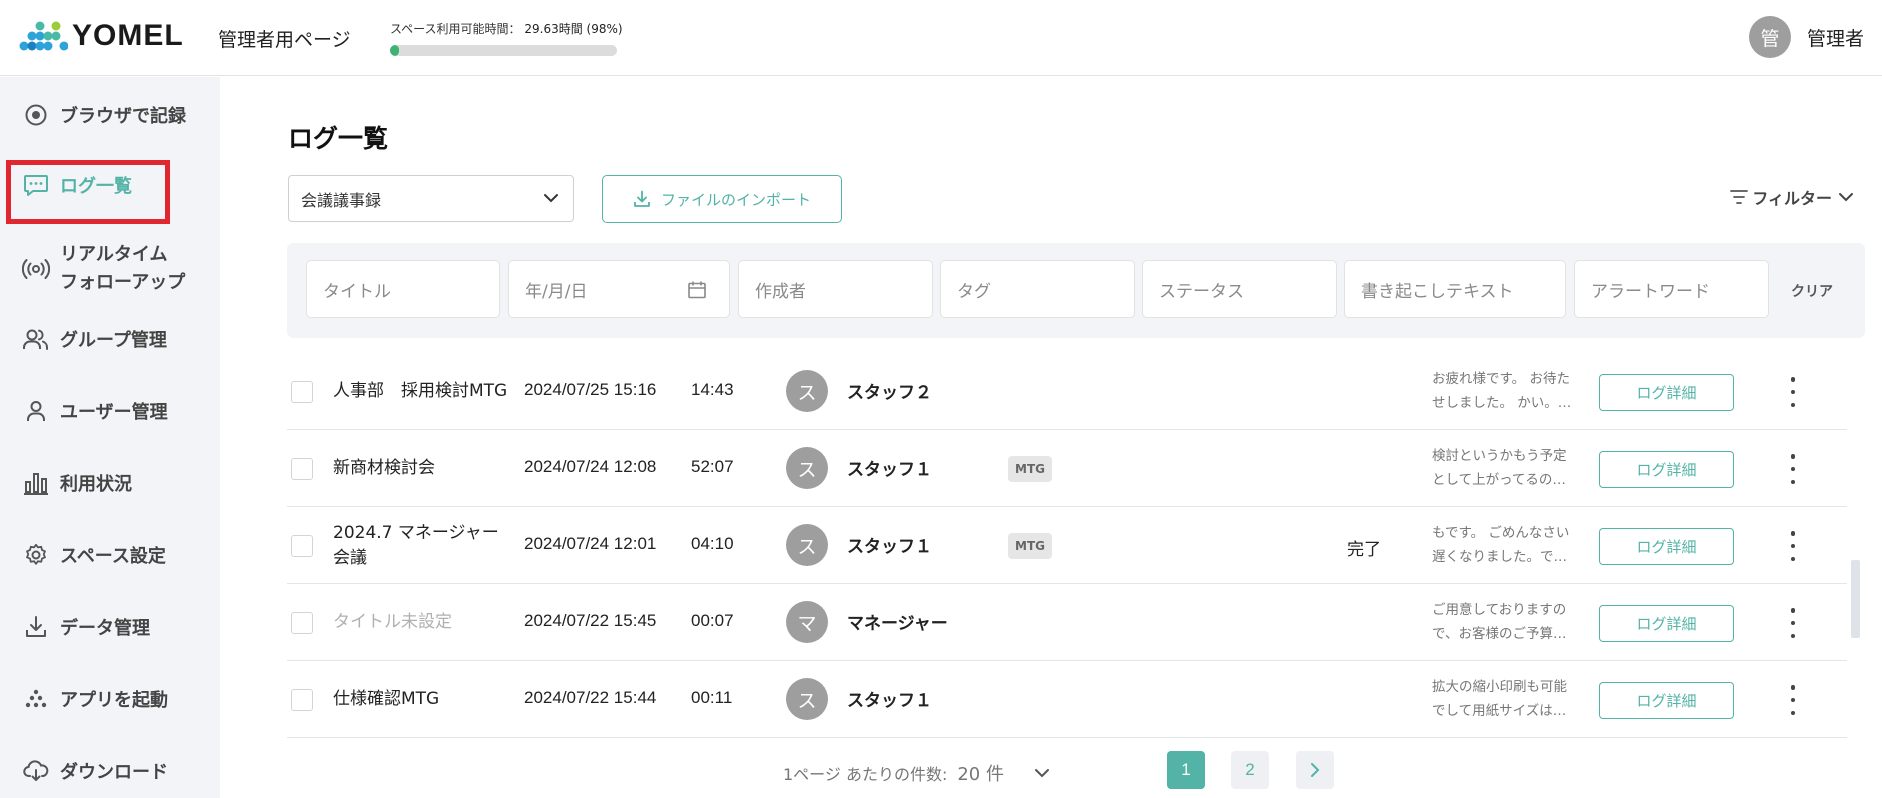 The width and height of the screenshot is (1882, 798). Describe the element at coordinates (1671, 289) in the screenshot. I see `filter-alert-word-input: アラートワード` at that location.